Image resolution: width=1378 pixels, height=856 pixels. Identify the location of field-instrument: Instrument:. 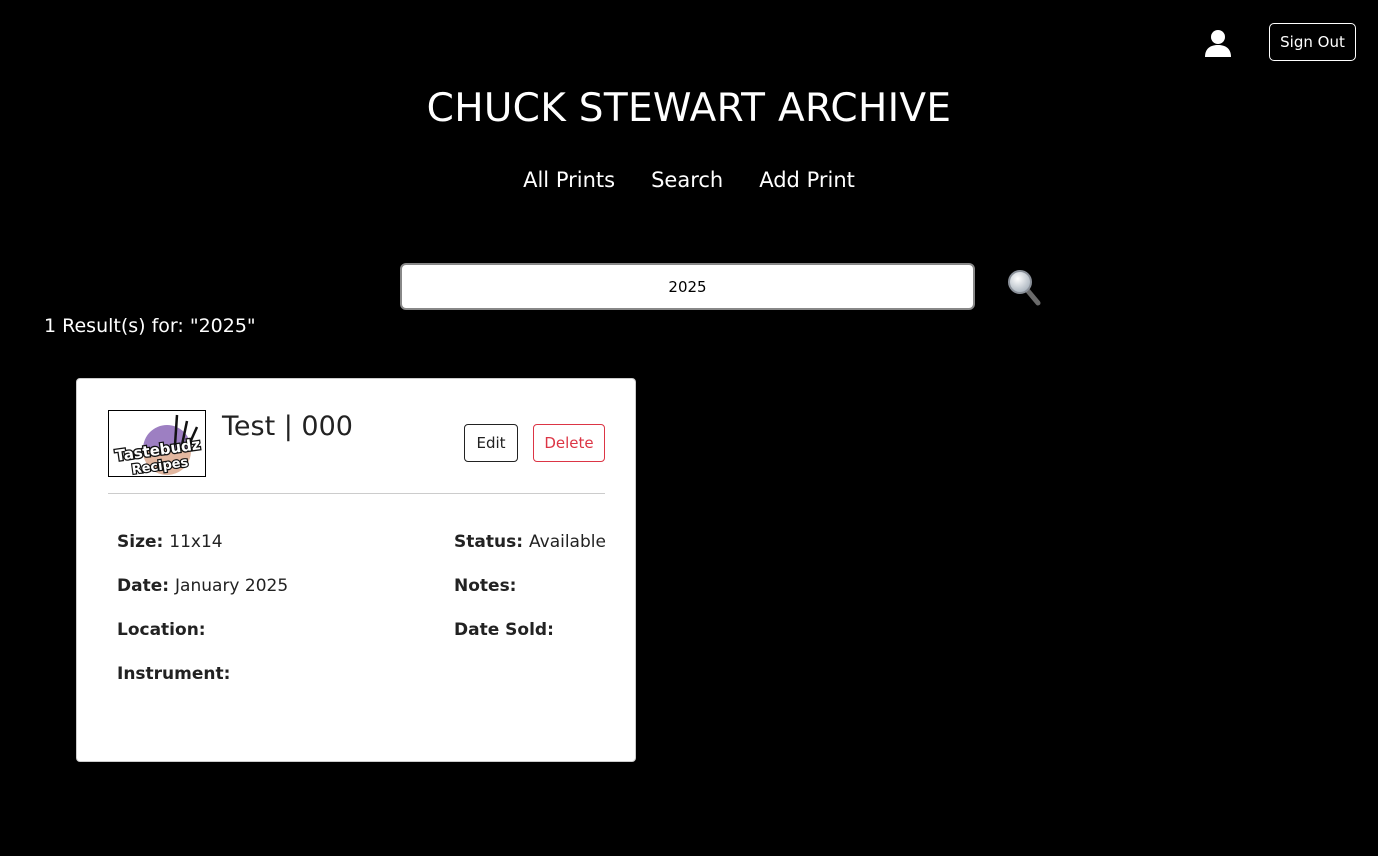
(176, 674).